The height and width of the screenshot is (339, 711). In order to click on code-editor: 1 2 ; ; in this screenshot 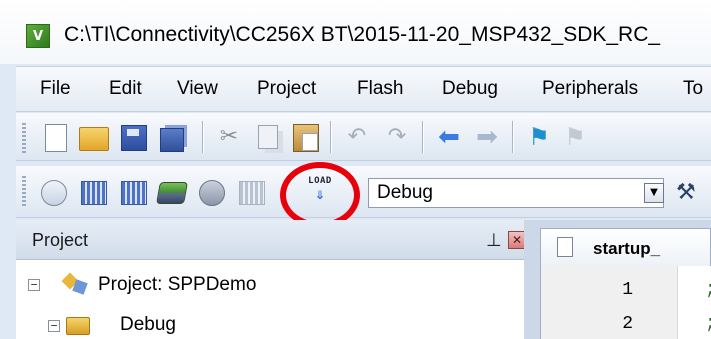, I will do `click(625, 302)`.